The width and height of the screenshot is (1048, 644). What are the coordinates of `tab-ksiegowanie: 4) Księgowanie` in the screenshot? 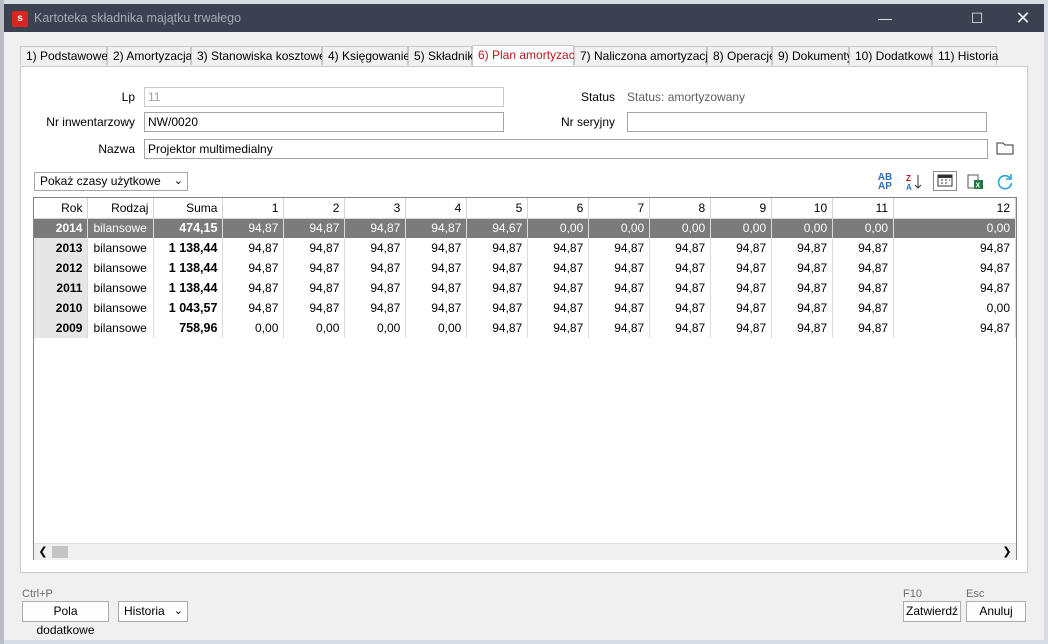 It's located at (366, 55).